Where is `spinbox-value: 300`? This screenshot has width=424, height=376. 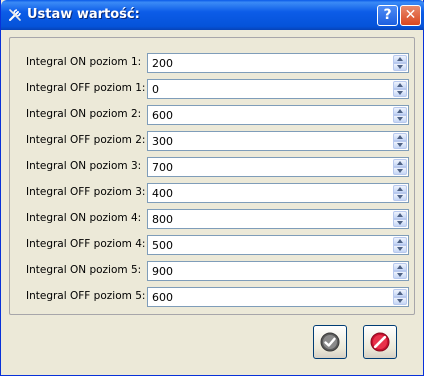
spinbox-value: 300 is located at coordinates (162, 141).